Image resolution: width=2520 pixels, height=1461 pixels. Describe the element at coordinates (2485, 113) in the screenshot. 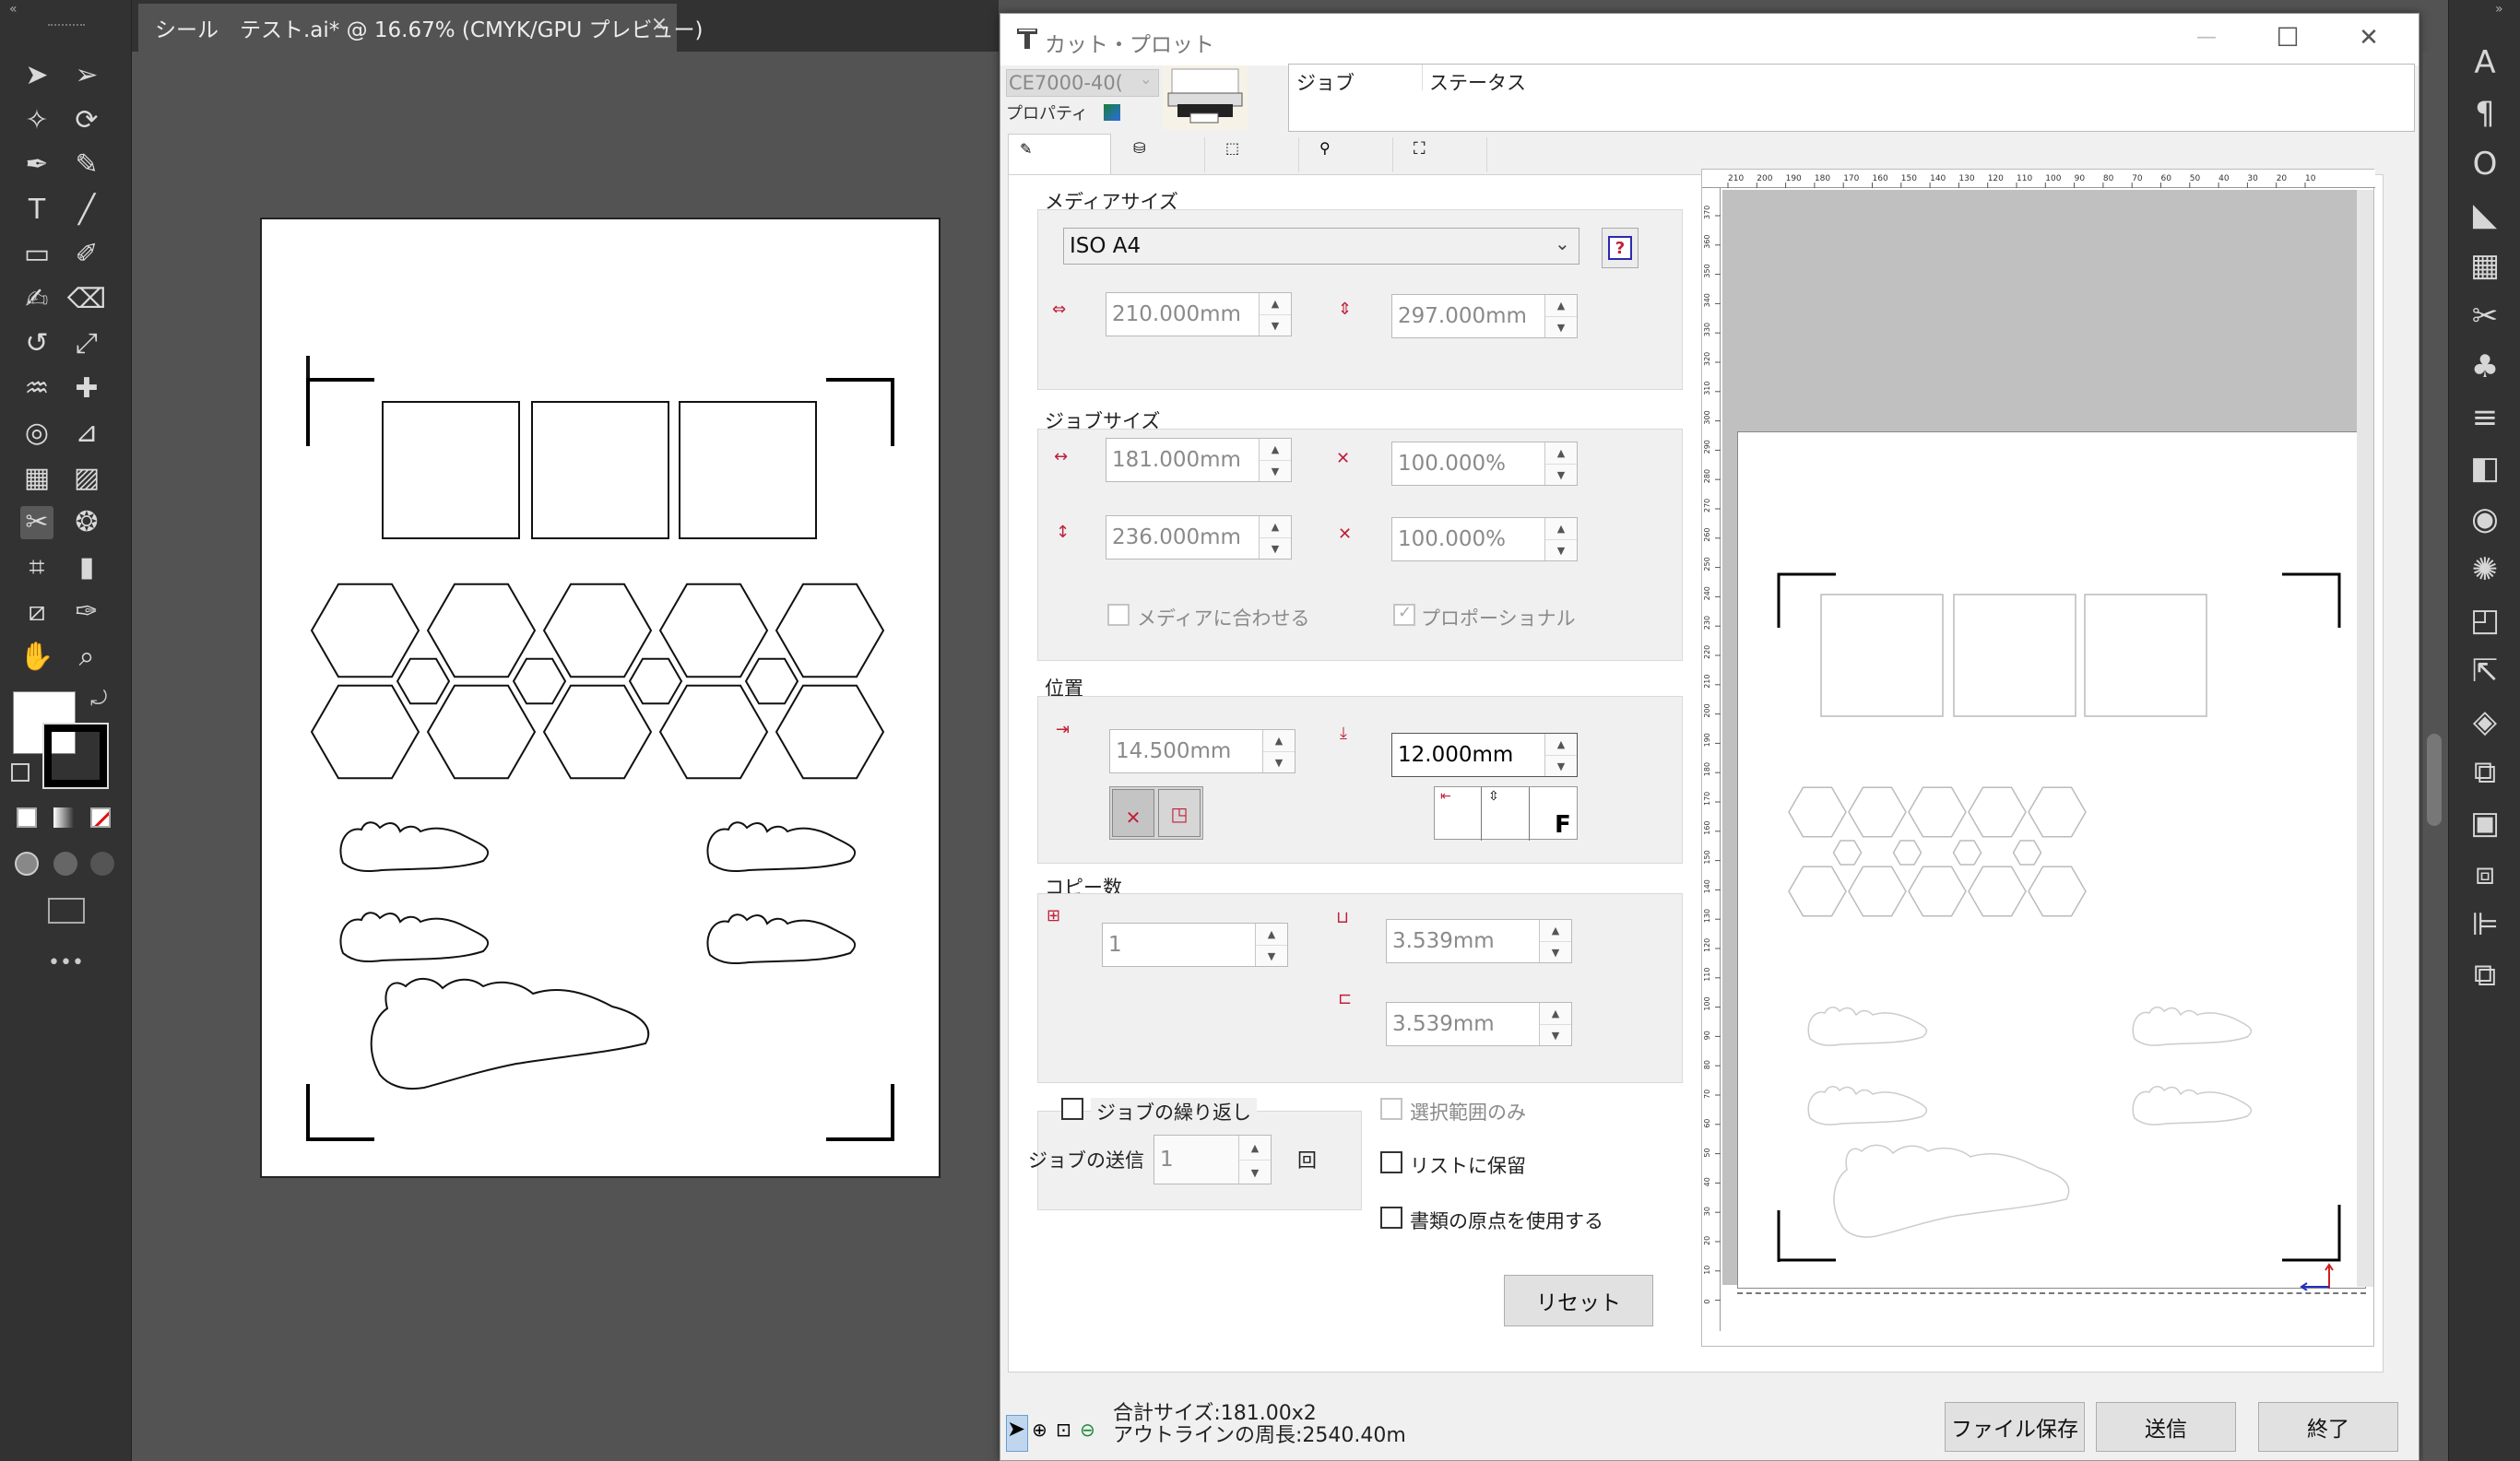

I see `paragraph-icon: ¶` at that location.